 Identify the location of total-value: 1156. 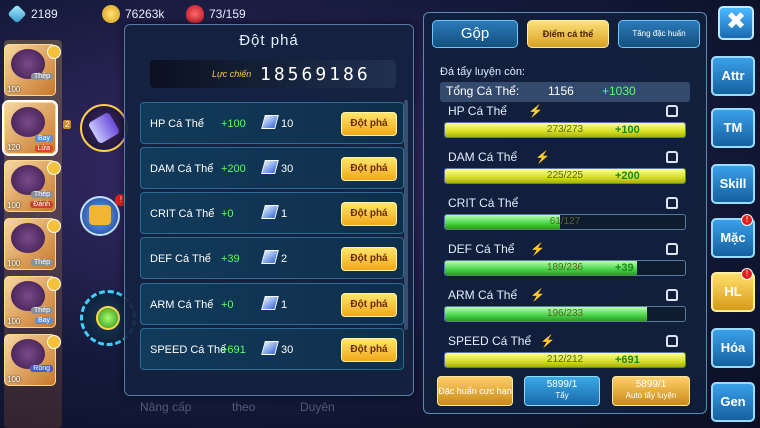
(561, 91).